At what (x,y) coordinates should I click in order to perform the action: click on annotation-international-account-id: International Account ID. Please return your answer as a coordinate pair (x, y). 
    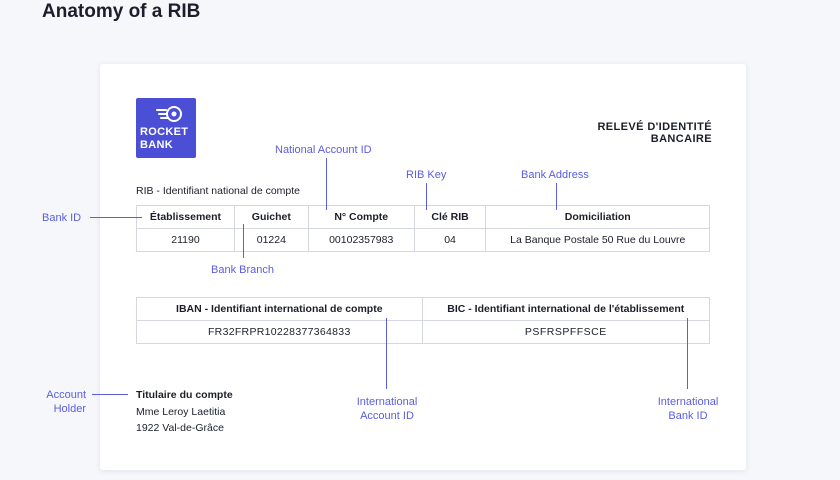
    Looking at the image, I should click on (387, 409).